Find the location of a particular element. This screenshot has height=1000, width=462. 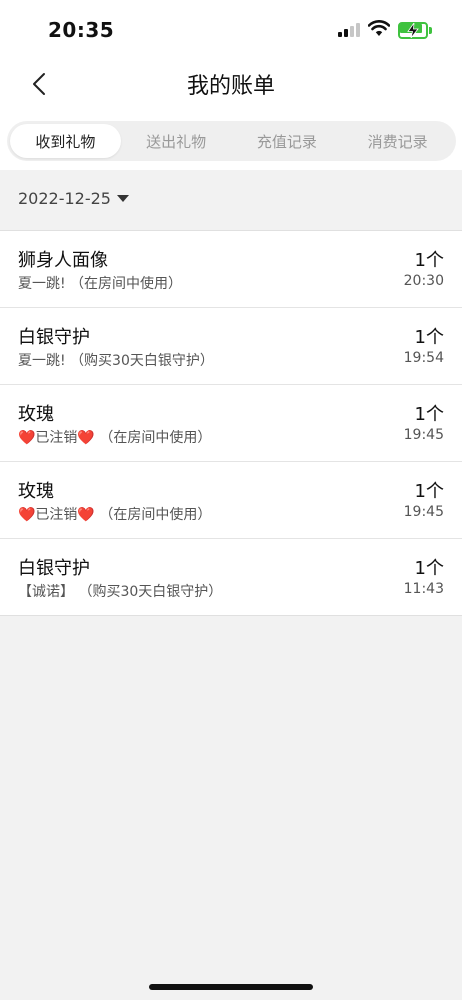

record-item: 狮身人面像 夏一跳! （在房间中使用） 1个 20:30 is located at coordinates (231, 268).